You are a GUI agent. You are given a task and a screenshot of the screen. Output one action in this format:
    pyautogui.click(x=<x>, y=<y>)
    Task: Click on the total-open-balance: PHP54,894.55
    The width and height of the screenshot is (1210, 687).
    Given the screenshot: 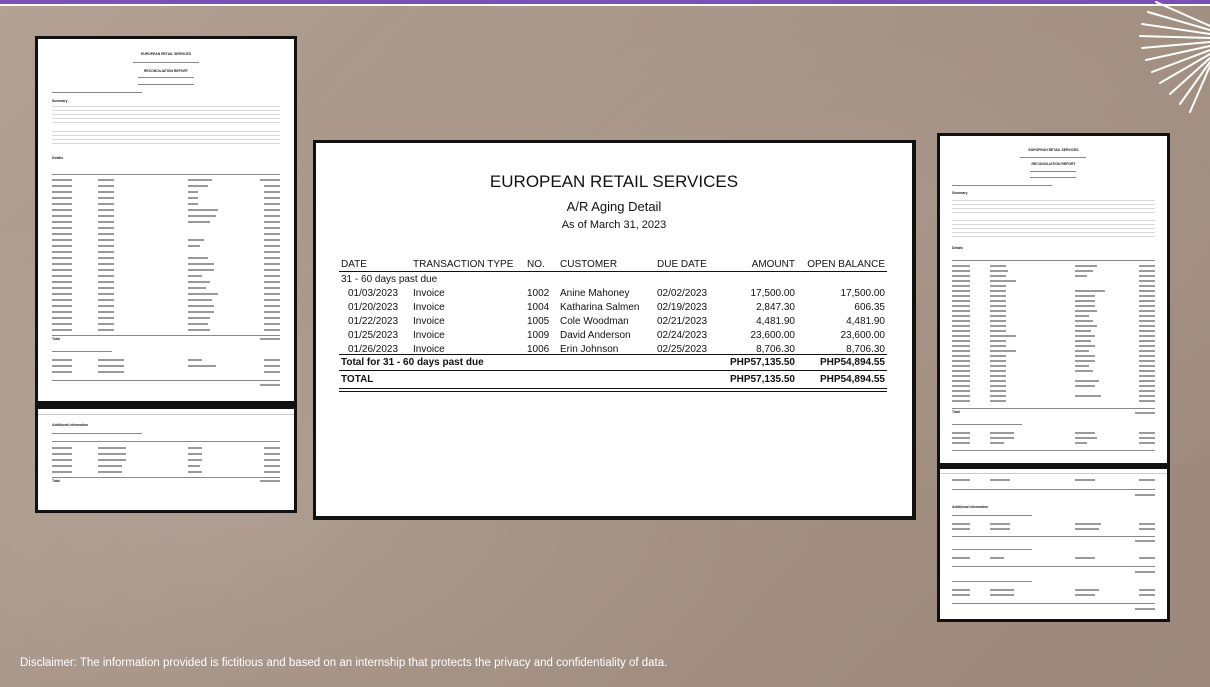 What is the action you would take?
    pyautogui.click(x=852, y=379)
    